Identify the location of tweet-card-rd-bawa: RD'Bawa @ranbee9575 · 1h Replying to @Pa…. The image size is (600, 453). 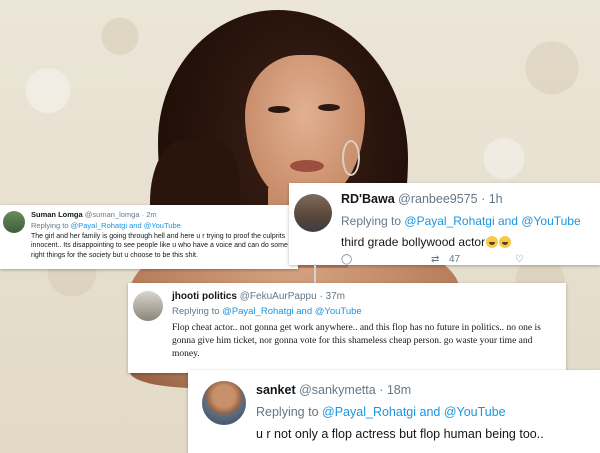
(444, 224).